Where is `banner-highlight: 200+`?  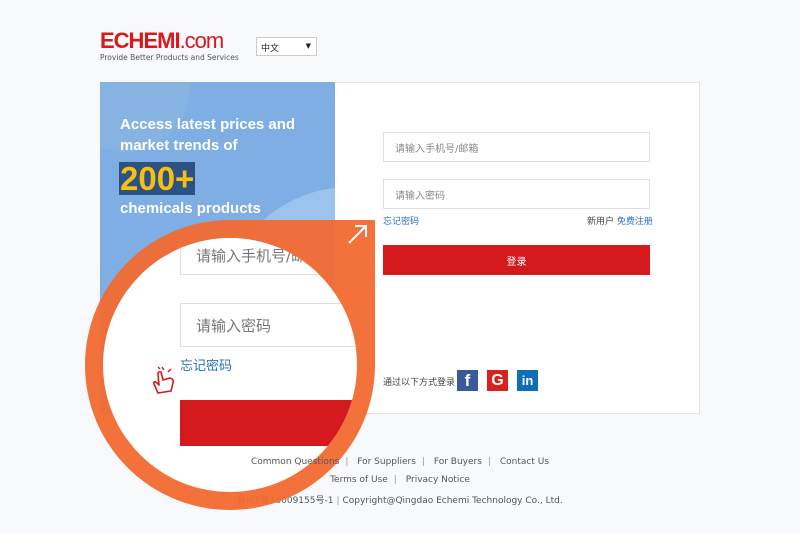
banner-highlight: 200+ is located at coordinates (157, 178).